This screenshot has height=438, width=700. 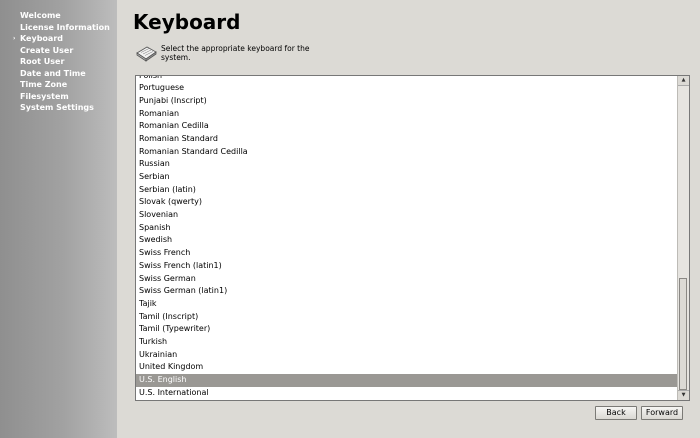 I want to click on list-item: Punjabi (Inscript), so click(x=406, y=101).